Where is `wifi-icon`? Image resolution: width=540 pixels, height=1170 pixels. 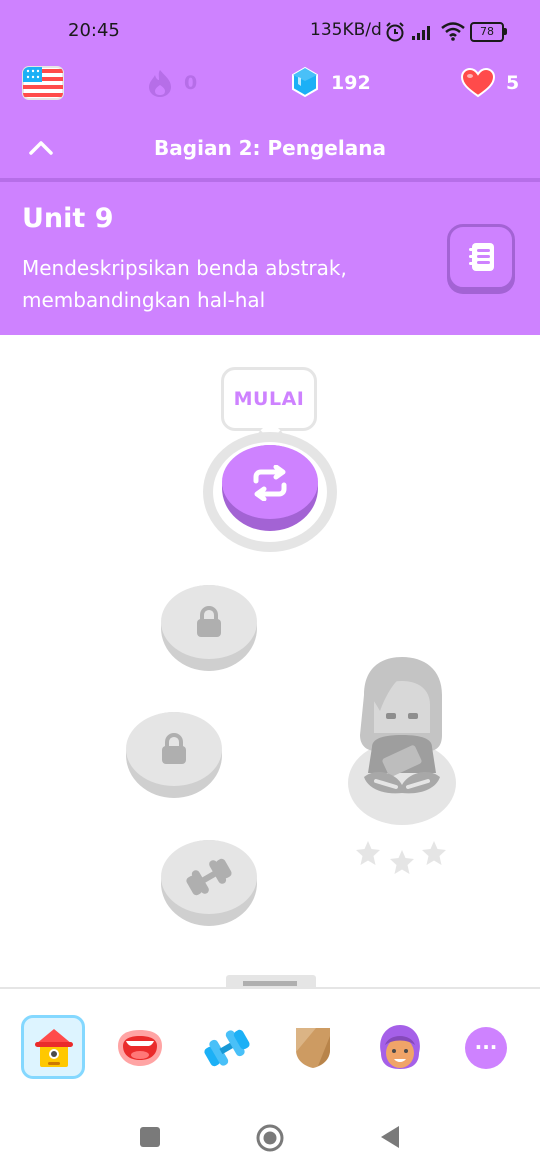 wifi-icon is located at coordinates (453, 31).